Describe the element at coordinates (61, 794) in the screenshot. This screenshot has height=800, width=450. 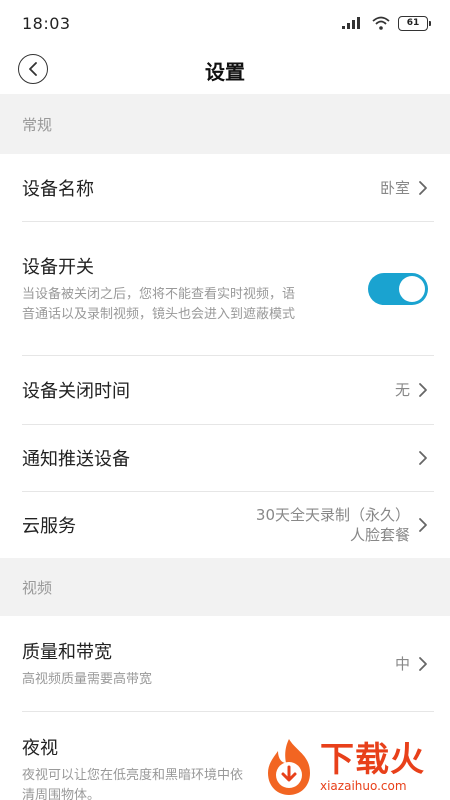
I see `subtitle-line: 清周围物体。` at that location.